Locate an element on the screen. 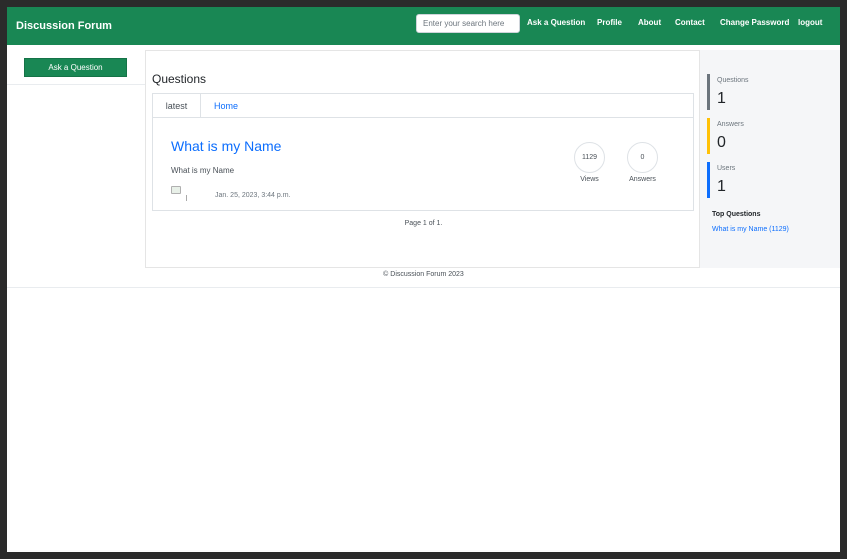 Image resolution: width=847 pixels, height=559 pixels. nav-link-contact: Contact is located at coordinates (690, 22).